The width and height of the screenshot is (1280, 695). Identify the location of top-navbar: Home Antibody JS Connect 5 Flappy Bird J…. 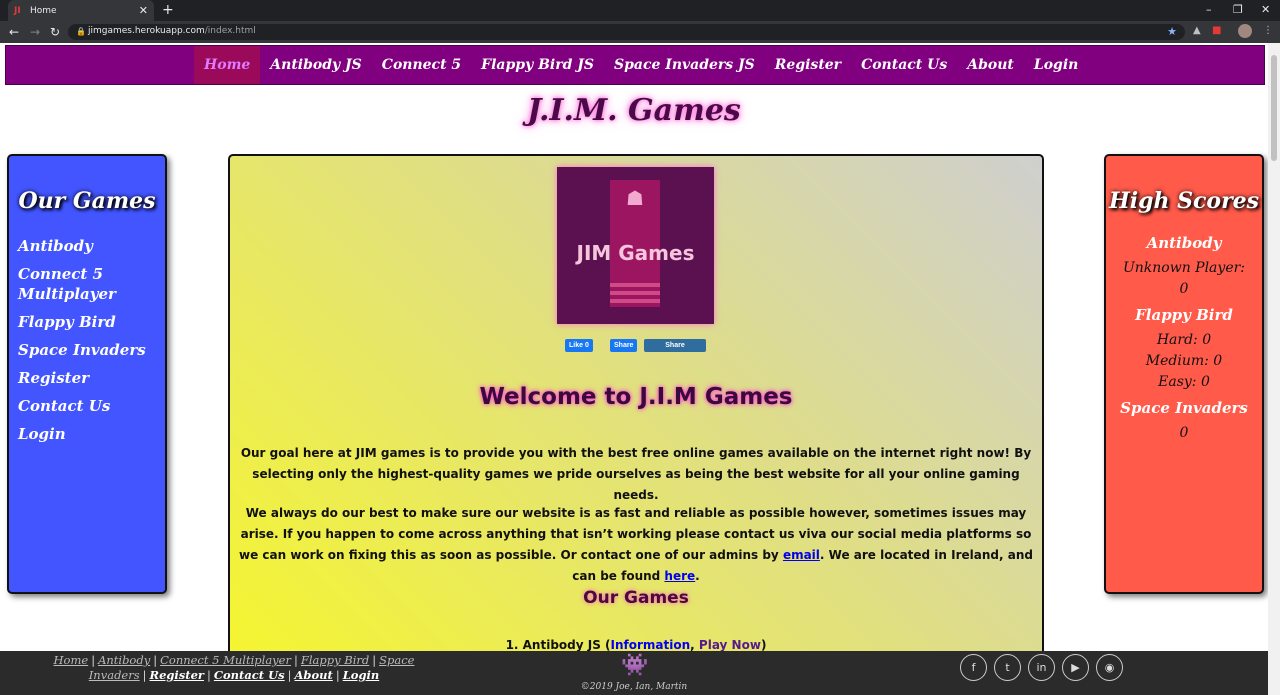
(635, 65).